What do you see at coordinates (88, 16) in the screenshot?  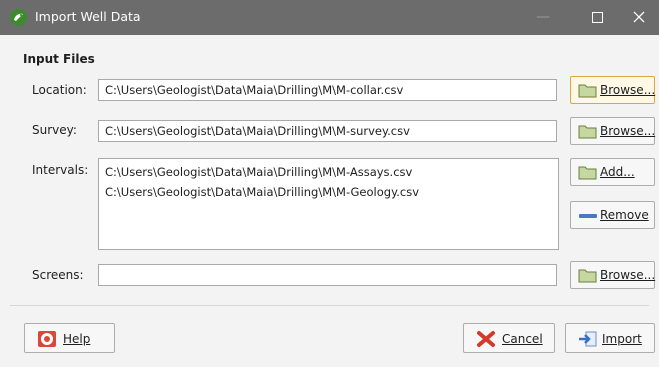 I see `window-title: Import Well Data` at bounding box center [88, 16].